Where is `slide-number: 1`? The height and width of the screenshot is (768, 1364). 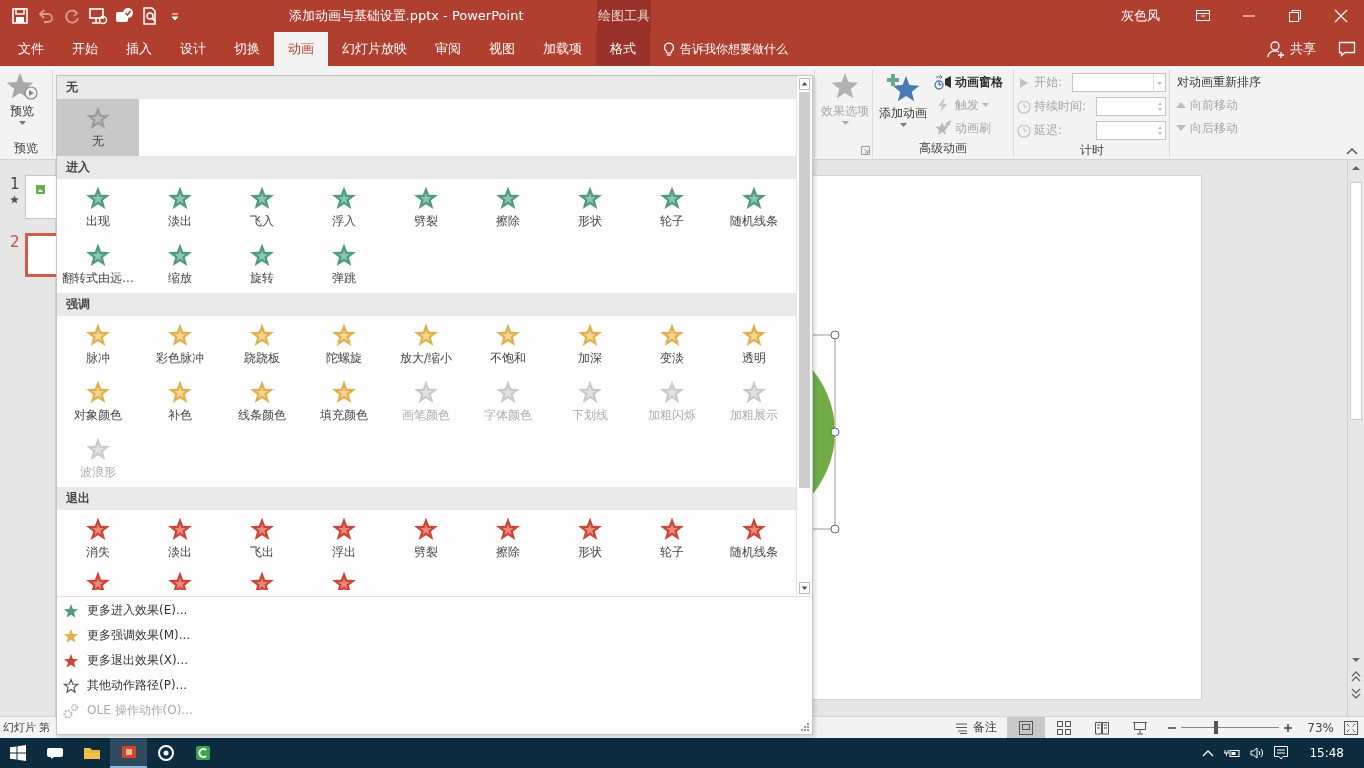 slide-number: 1 is located at coordinates (15, 184).